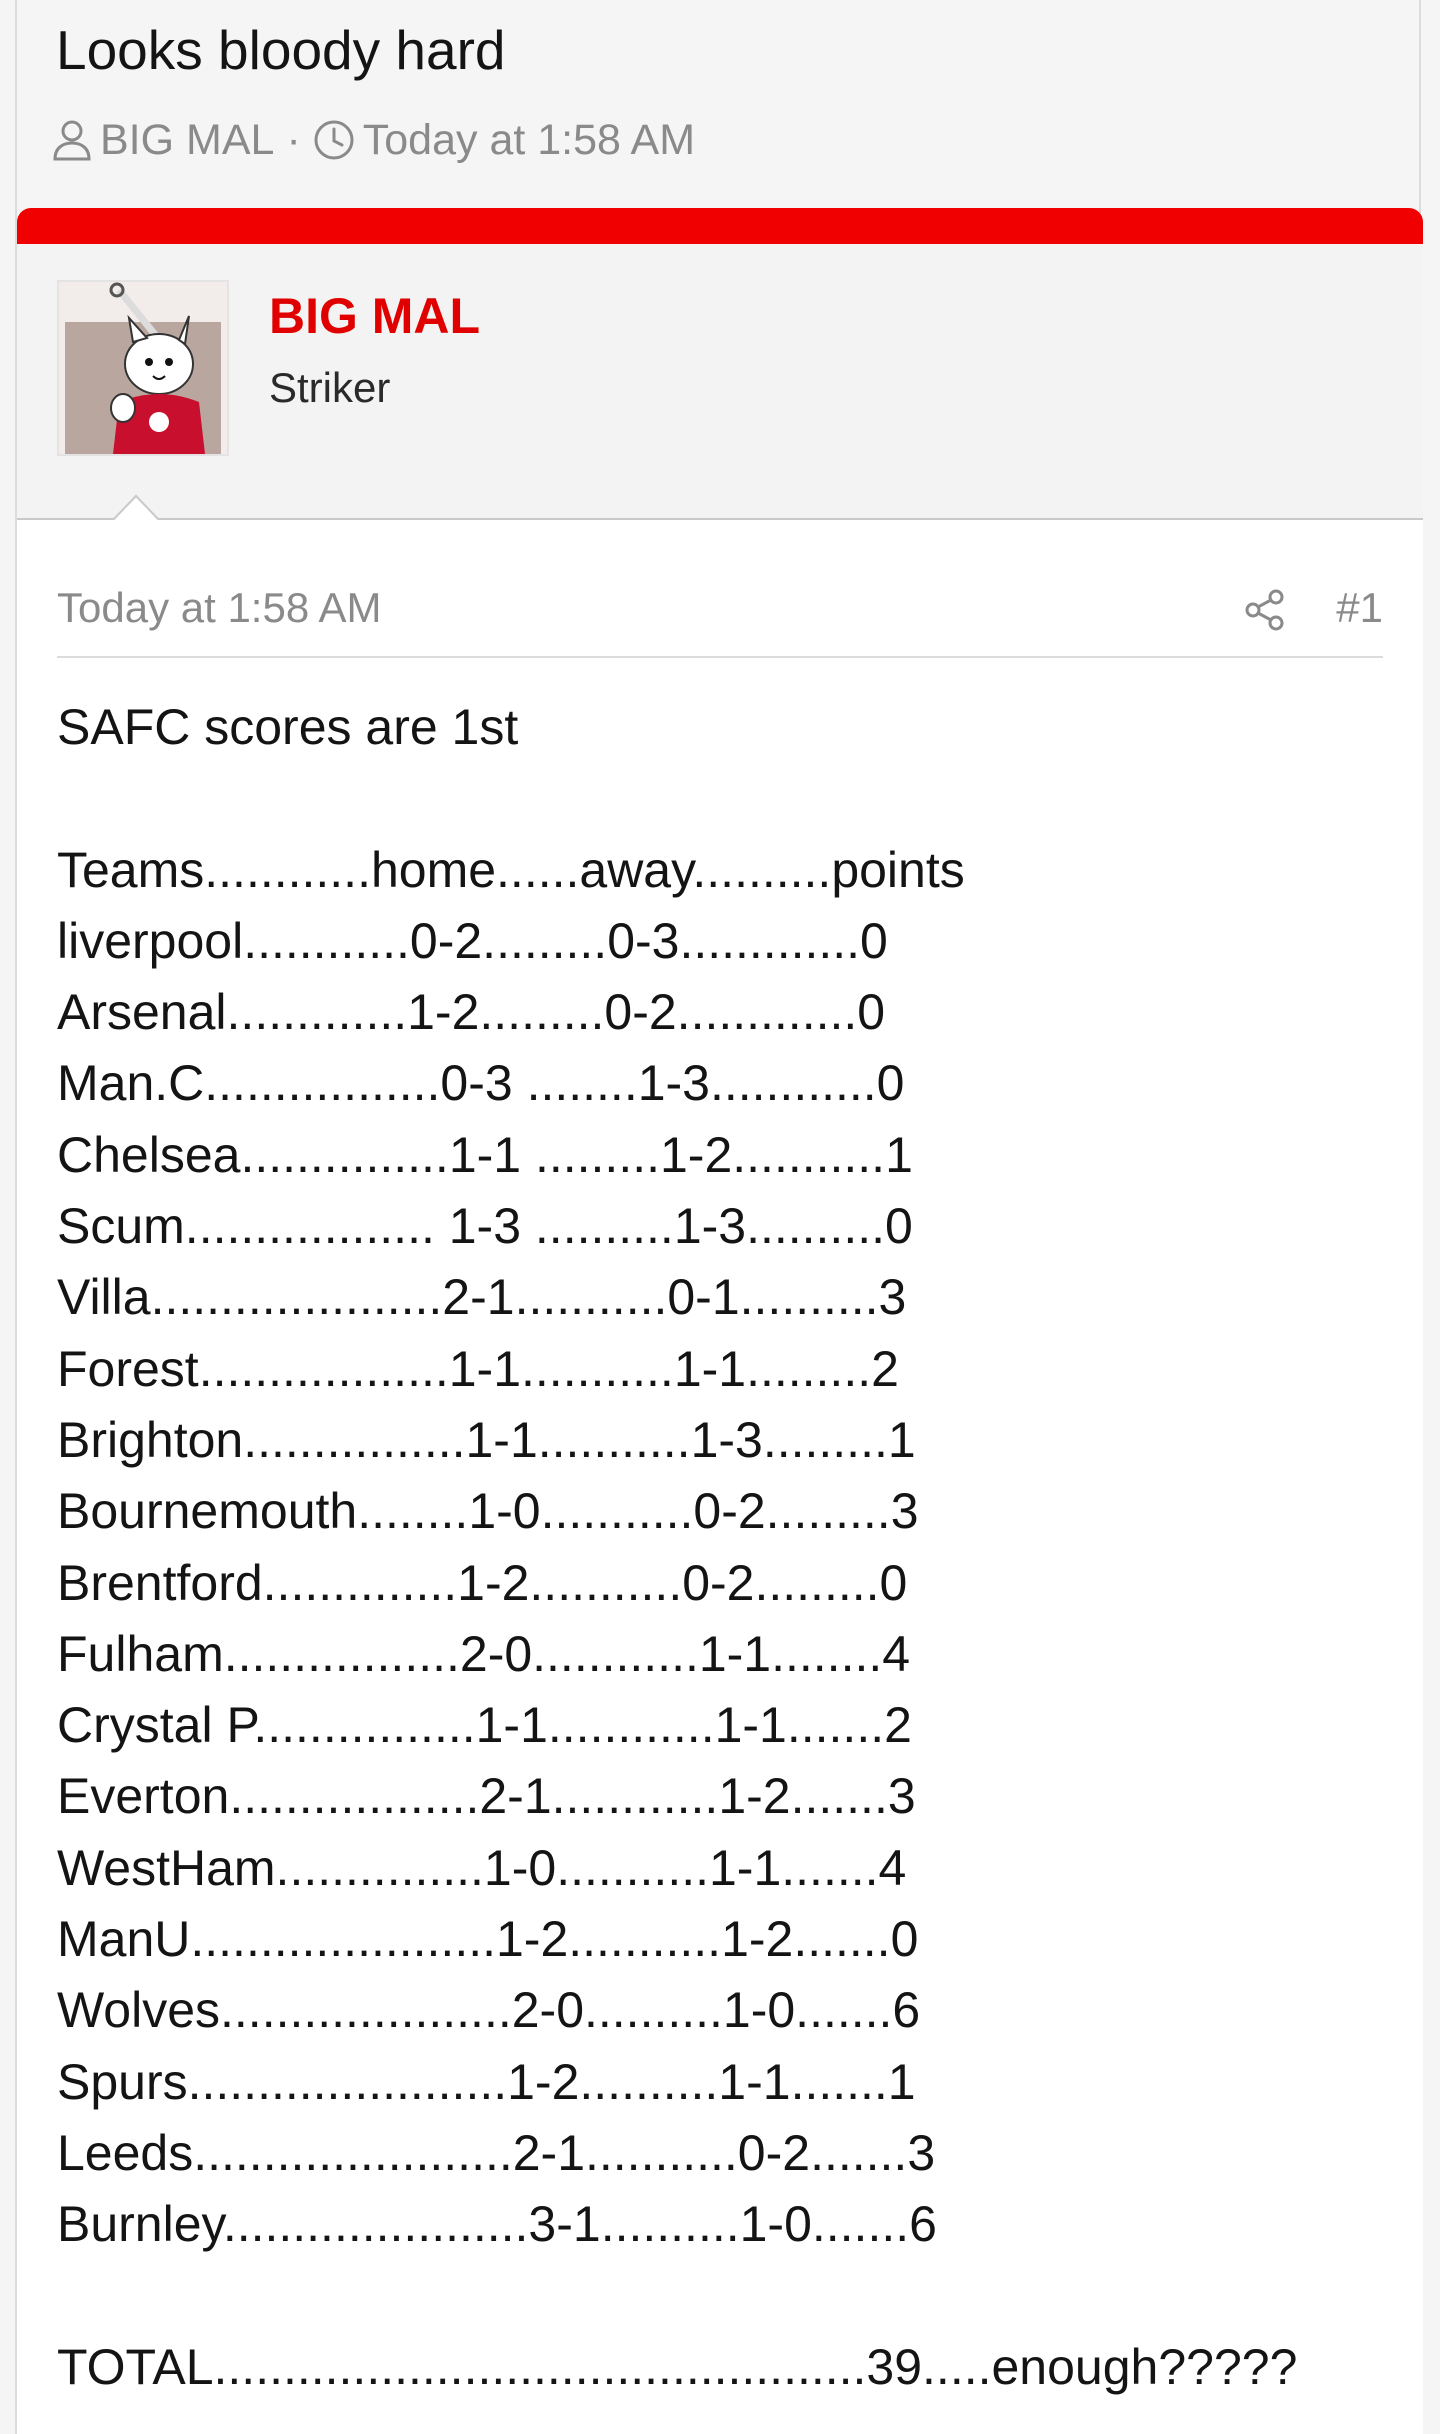  What do you see at coordinates (374, 316) in the screenshot?
I see `post-username: BIG MAL` at bounding box center [374, 316].